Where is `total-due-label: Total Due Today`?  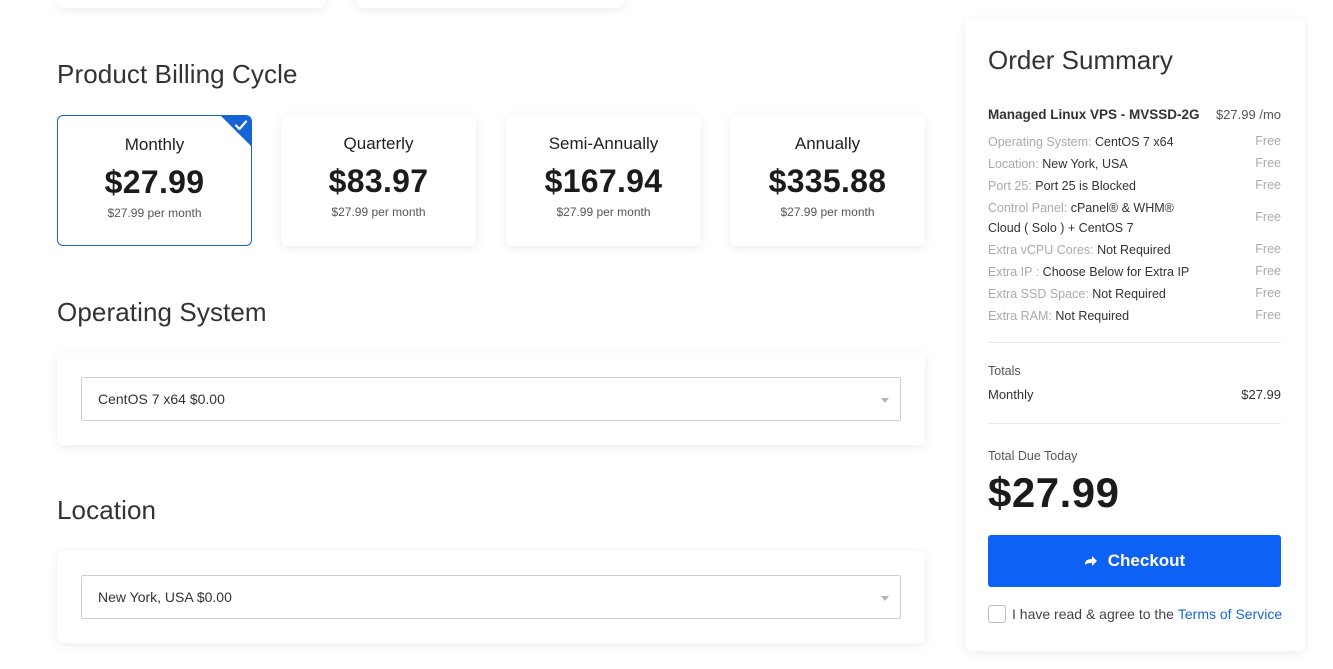 total-due-label: Total Due Today is located at coordinates (1033, 456).